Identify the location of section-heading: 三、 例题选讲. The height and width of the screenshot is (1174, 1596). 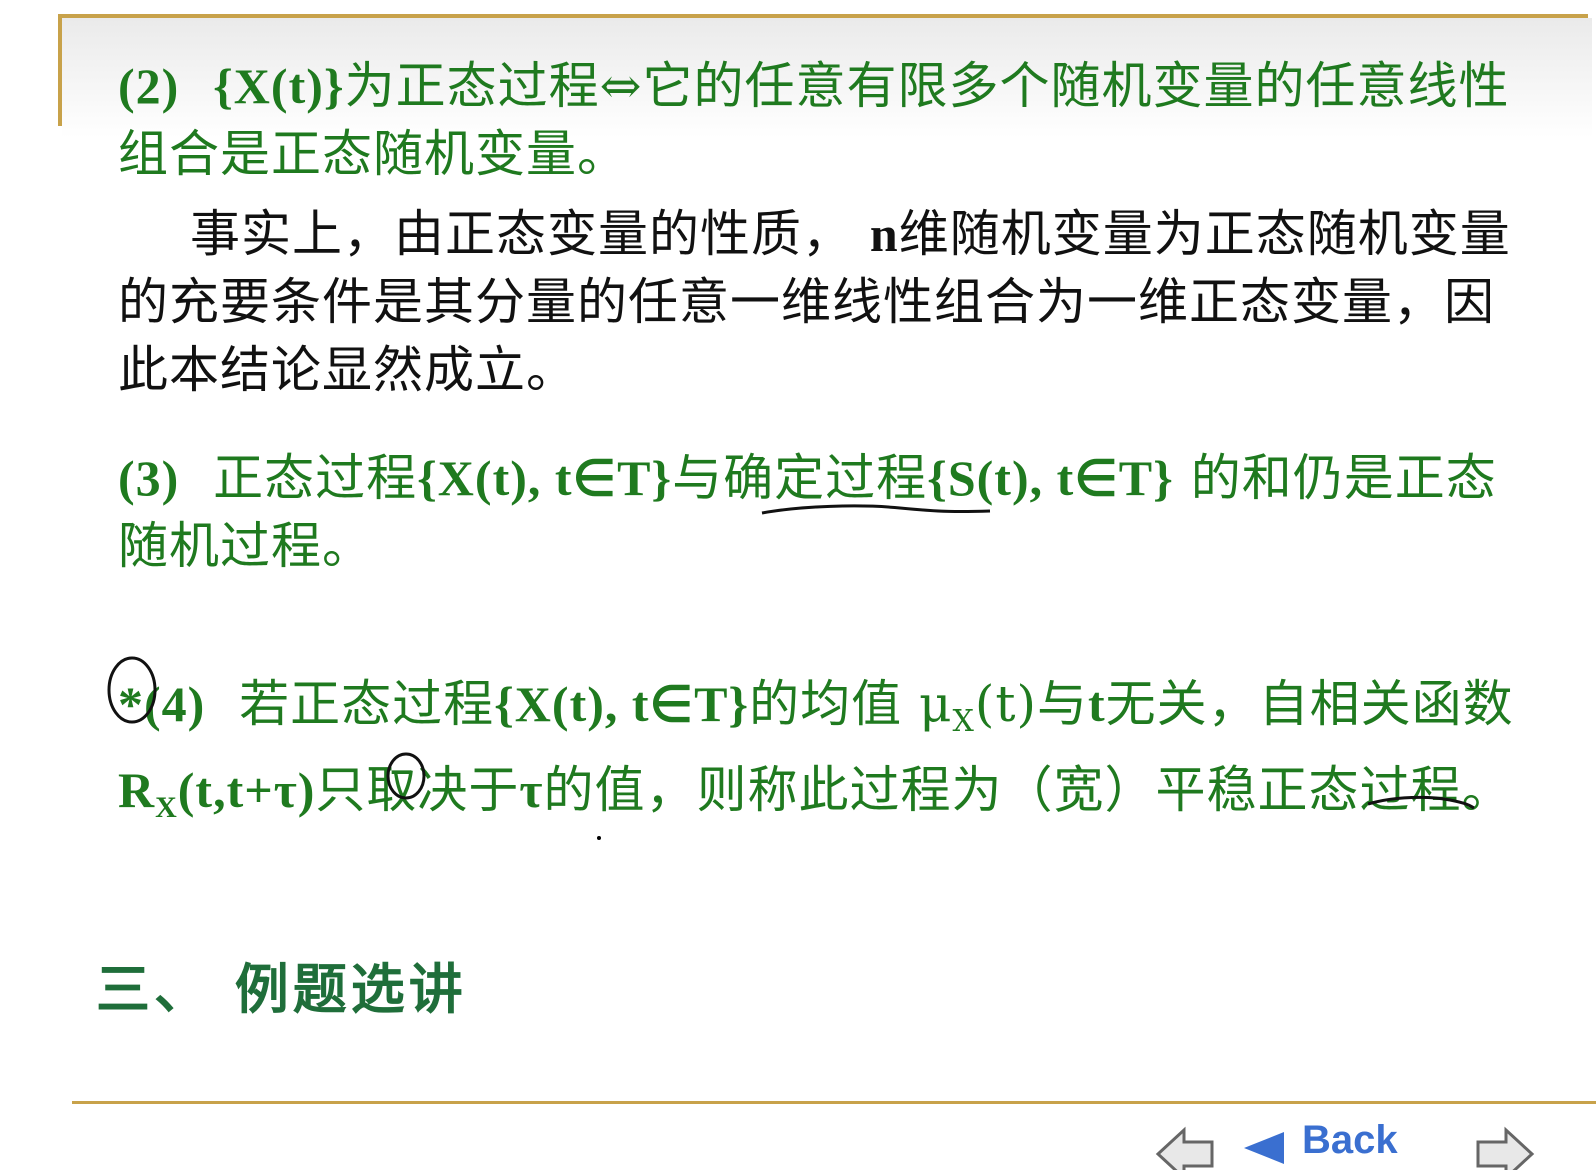
(281, 989).